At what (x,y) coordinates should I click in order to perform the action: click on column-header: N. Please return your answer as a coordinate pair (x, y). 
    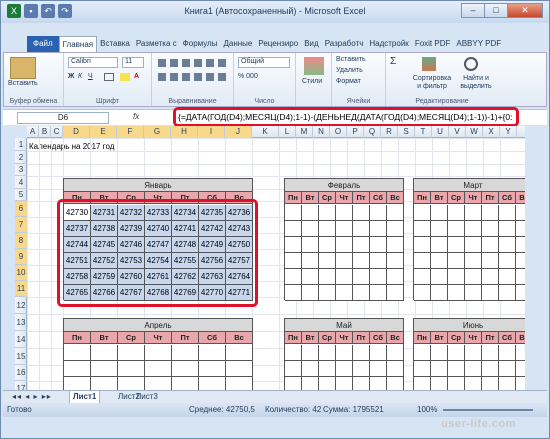
    Looking at the image, I should click on (321, 132).